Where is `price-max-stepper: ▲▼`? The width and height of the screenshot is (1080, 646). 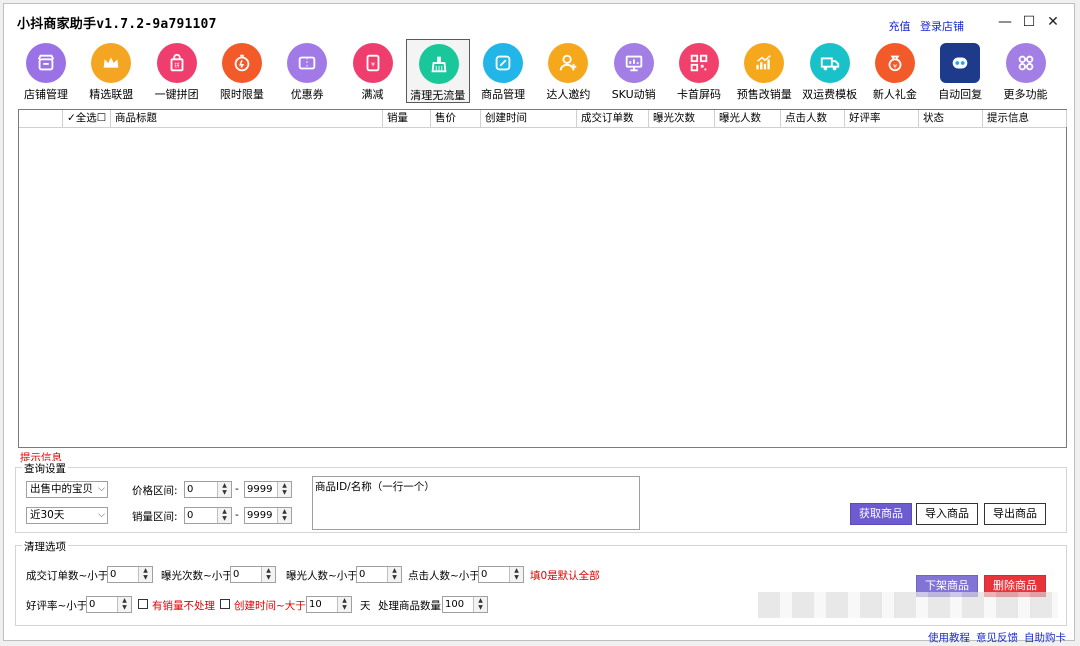 price-max-stepper: ▲▼ is located at coordinates (268, 489).